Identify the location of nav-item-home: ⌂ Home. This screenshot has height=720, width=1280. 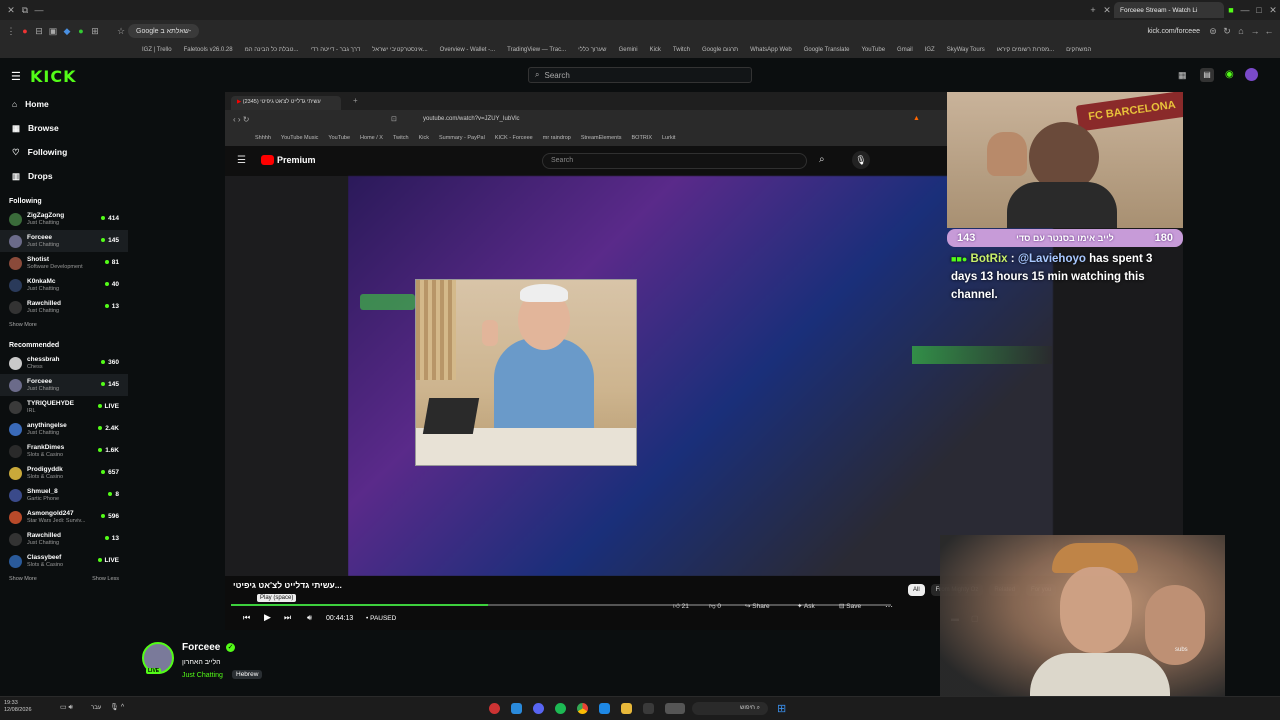
(64, 104).